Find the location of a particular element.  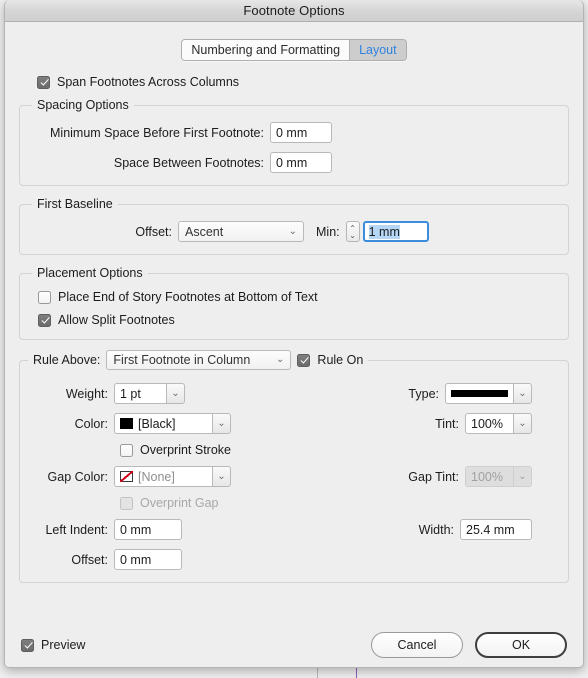

weight-label: Weight: is located at coordinates (86, 393).